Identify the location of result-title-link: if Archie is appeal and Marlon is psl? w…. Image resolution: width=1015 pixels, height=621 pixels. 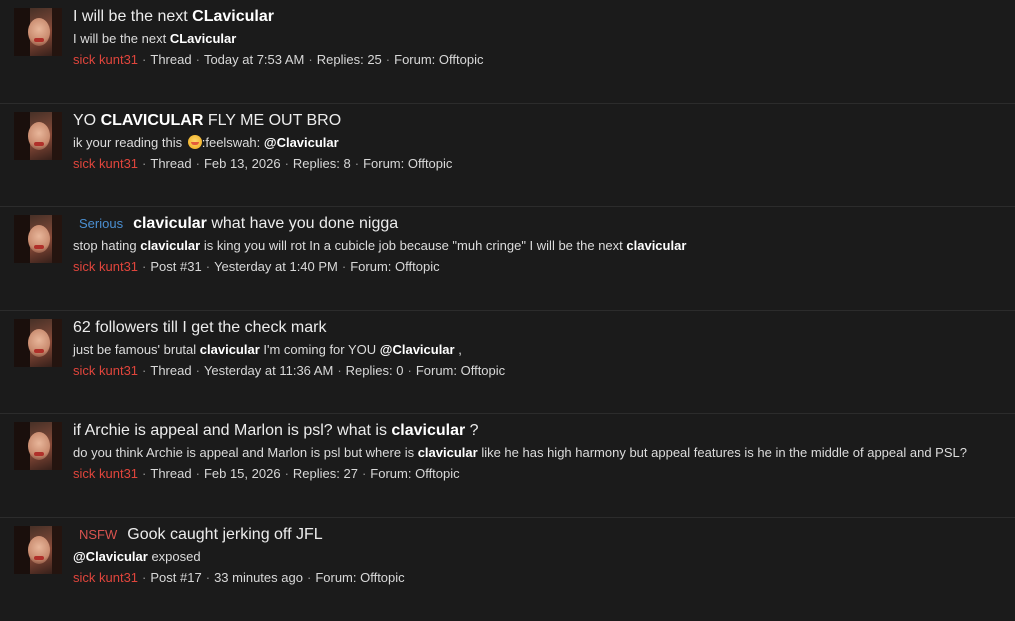
(534, 430).